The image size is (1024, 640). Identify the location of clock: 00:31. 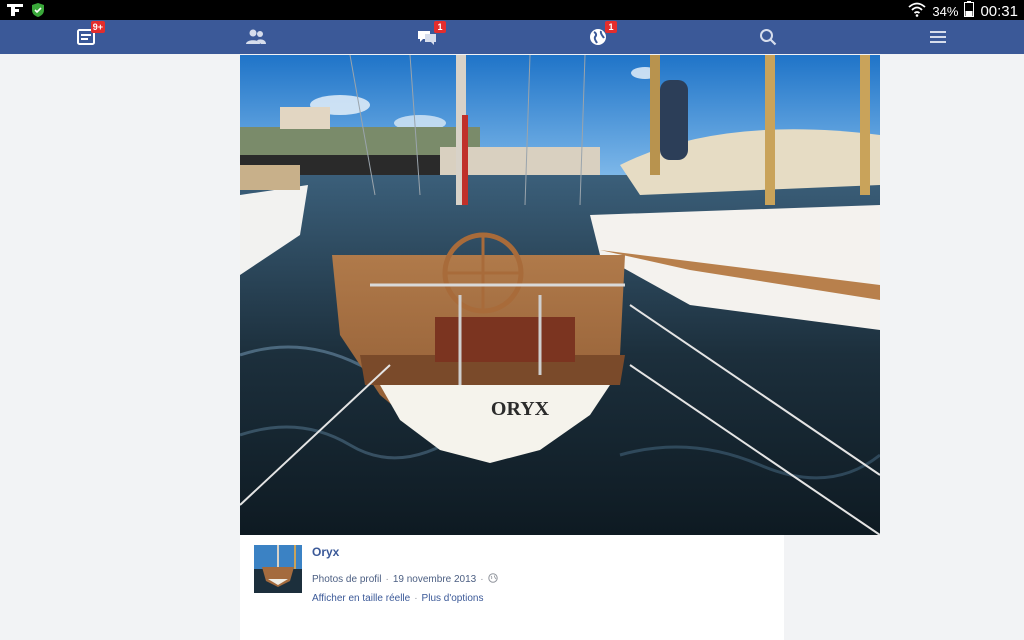
(999, 11).